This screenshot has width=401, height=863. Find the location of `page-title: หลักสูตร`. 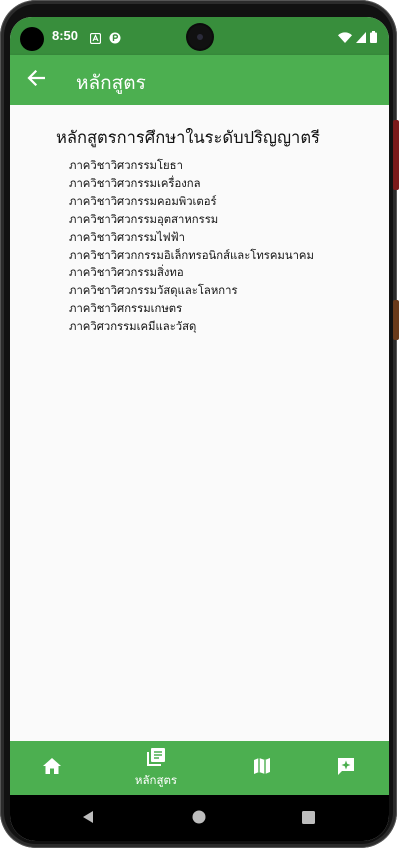

page-title: หลักสูตร is located at coordinates (111, 83).